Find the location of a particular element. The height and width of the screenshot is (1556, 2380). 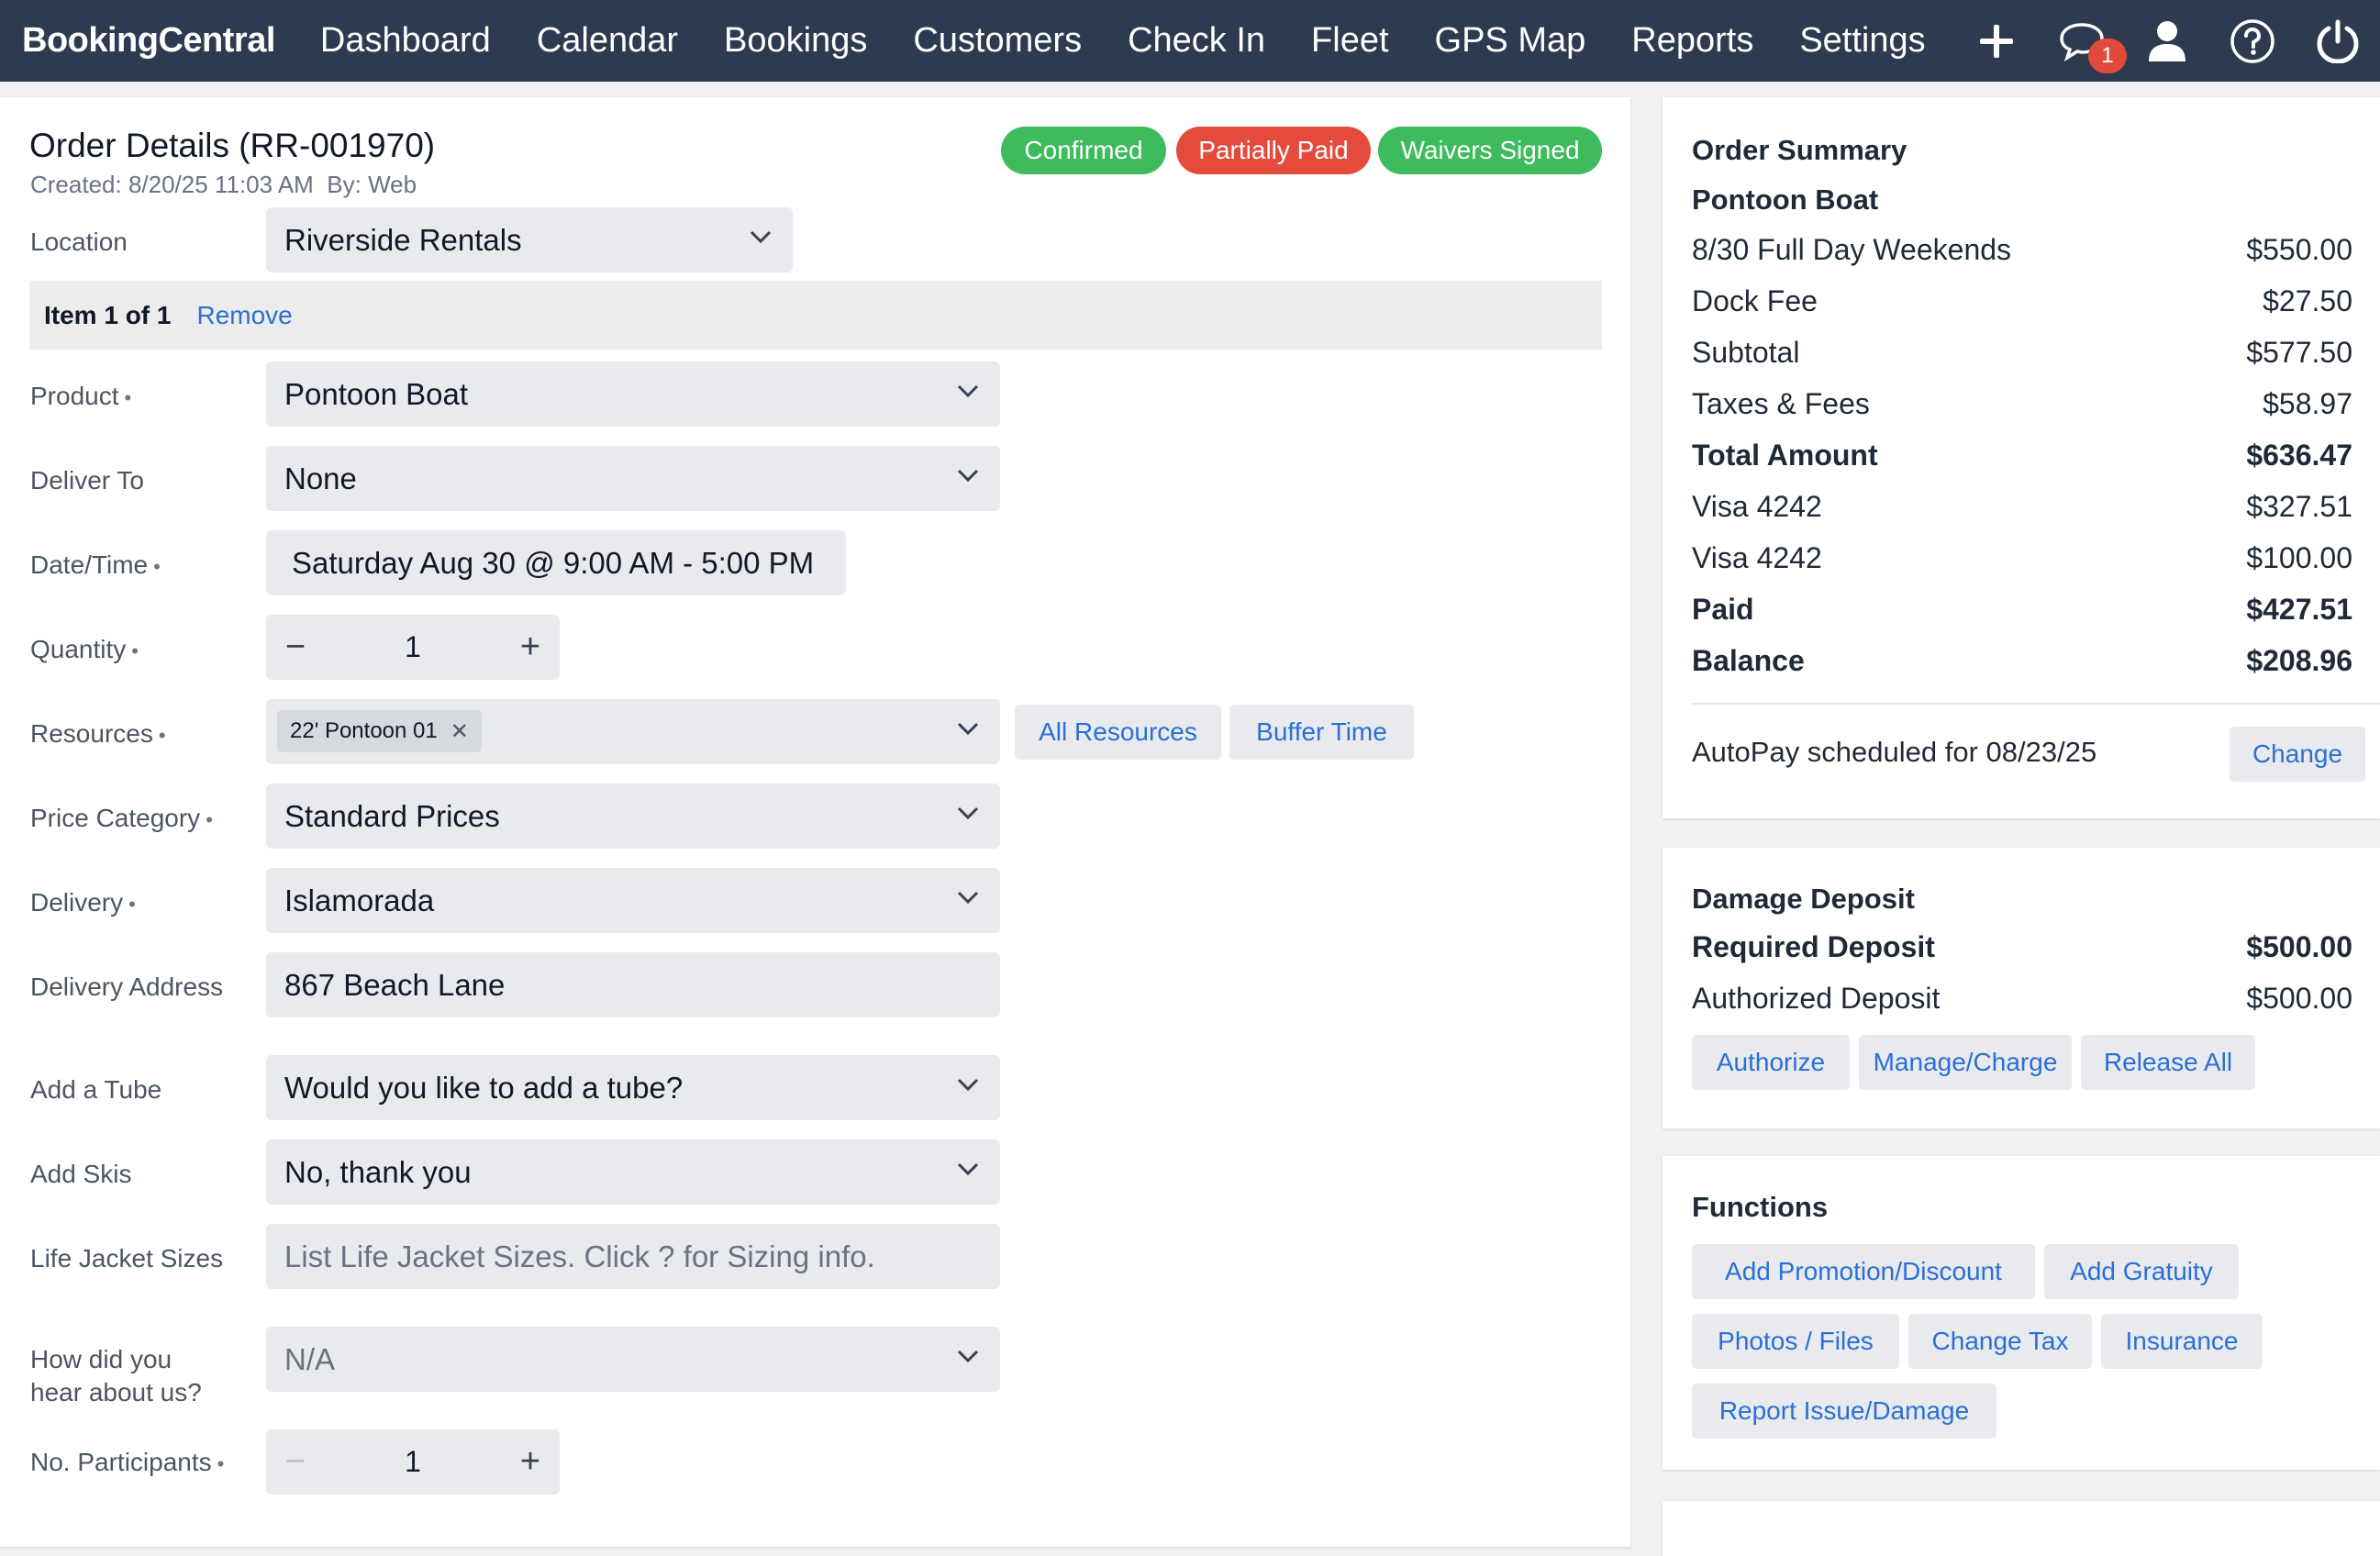

order-title: Order Details (RR-001970) is located at coordinates (232, 145).